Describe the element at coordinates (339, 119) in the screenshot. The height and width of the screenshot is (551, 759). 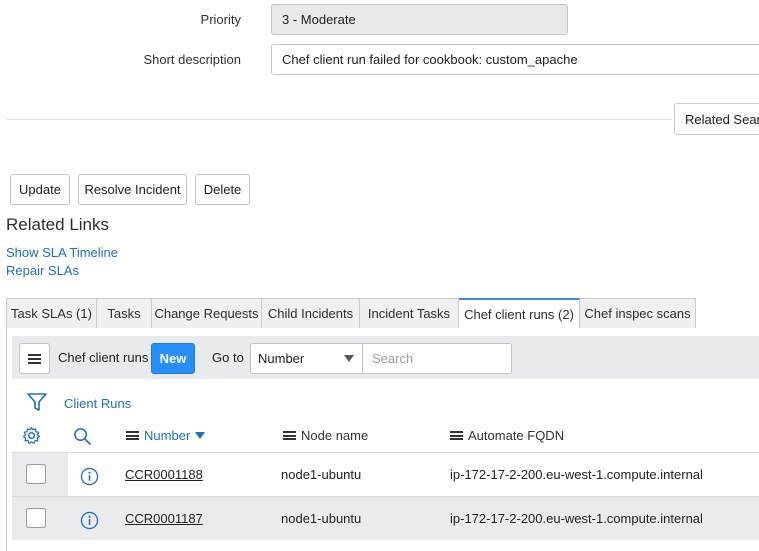
I see `form-divider` at that location.